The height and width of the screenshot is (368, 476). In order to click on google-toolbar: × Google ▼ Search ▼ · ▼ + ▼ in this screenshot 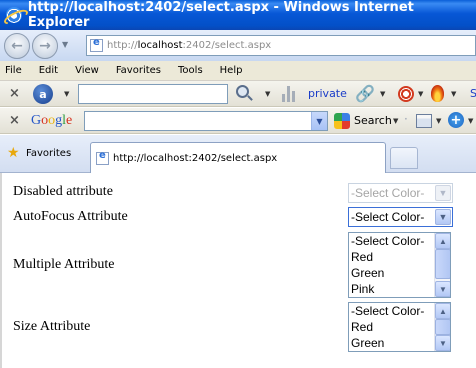, I will do `click(238, 121)`.